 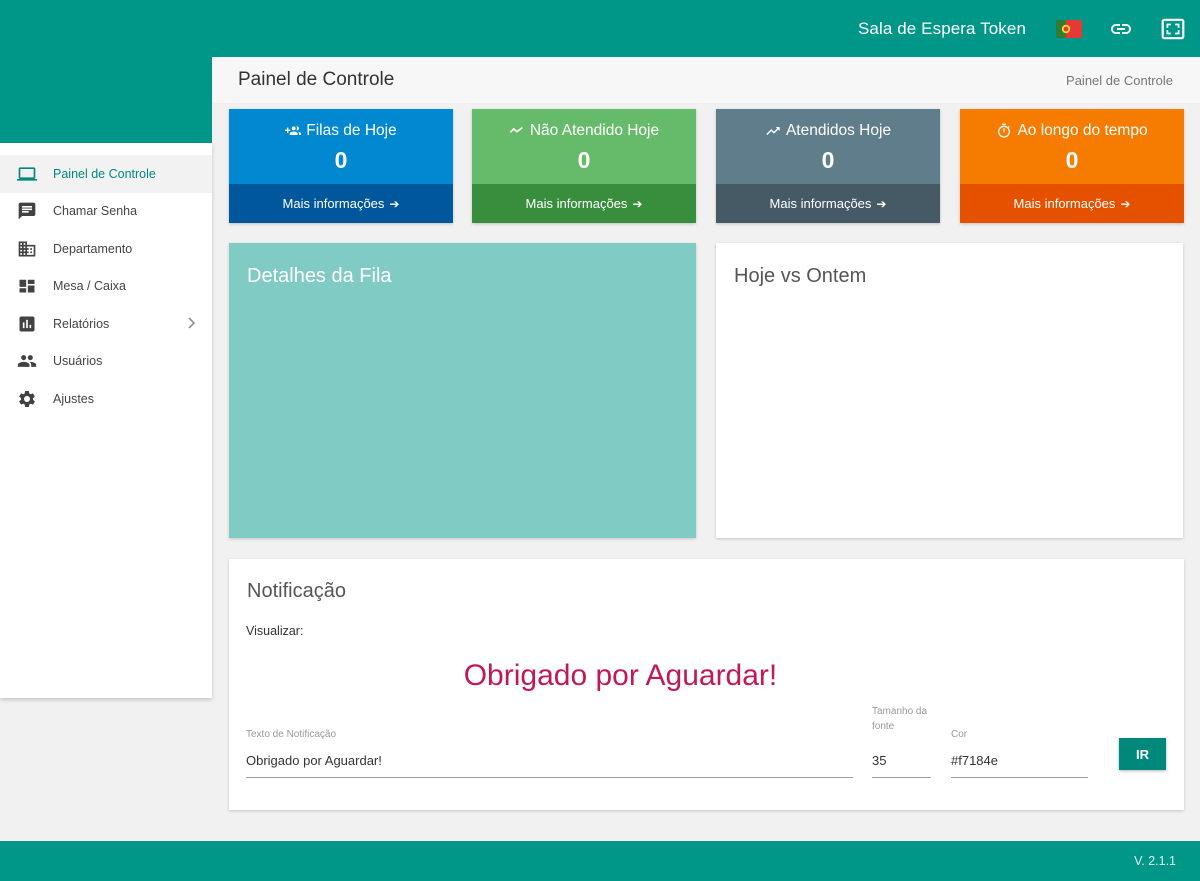 What do you see at coordinates (600, 28) in the screenshot?
I see `top-app-bar: Sala de Espera Token` at bounding box center [600, 28].